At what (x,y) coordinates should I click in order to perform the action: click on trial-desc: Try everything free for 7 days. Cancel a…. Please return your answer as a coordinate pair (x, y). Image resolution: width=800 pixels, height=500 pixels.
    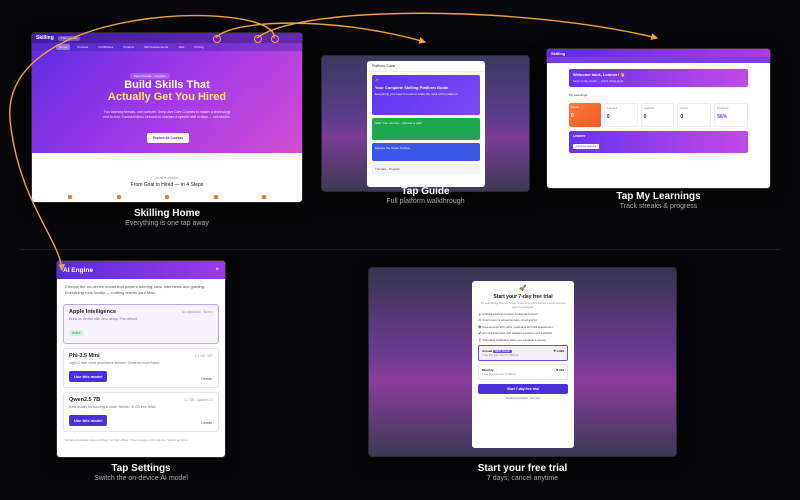
    Looking at the image, I should click on (523, 305).